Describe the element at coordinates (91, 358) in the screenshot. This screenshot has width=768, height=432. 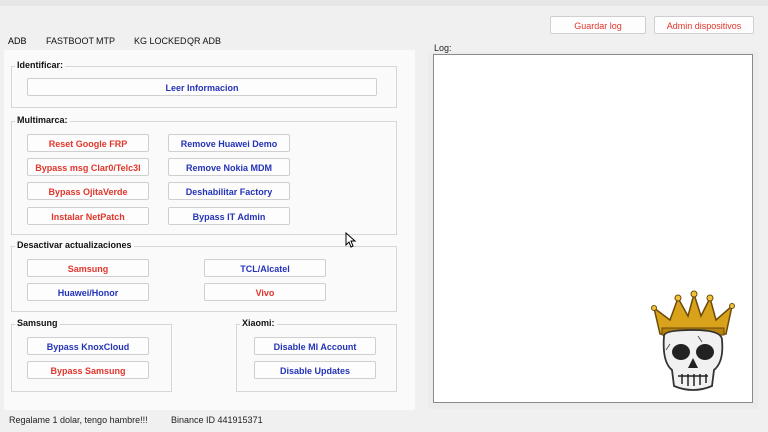
I see `samsung-group` at that location.